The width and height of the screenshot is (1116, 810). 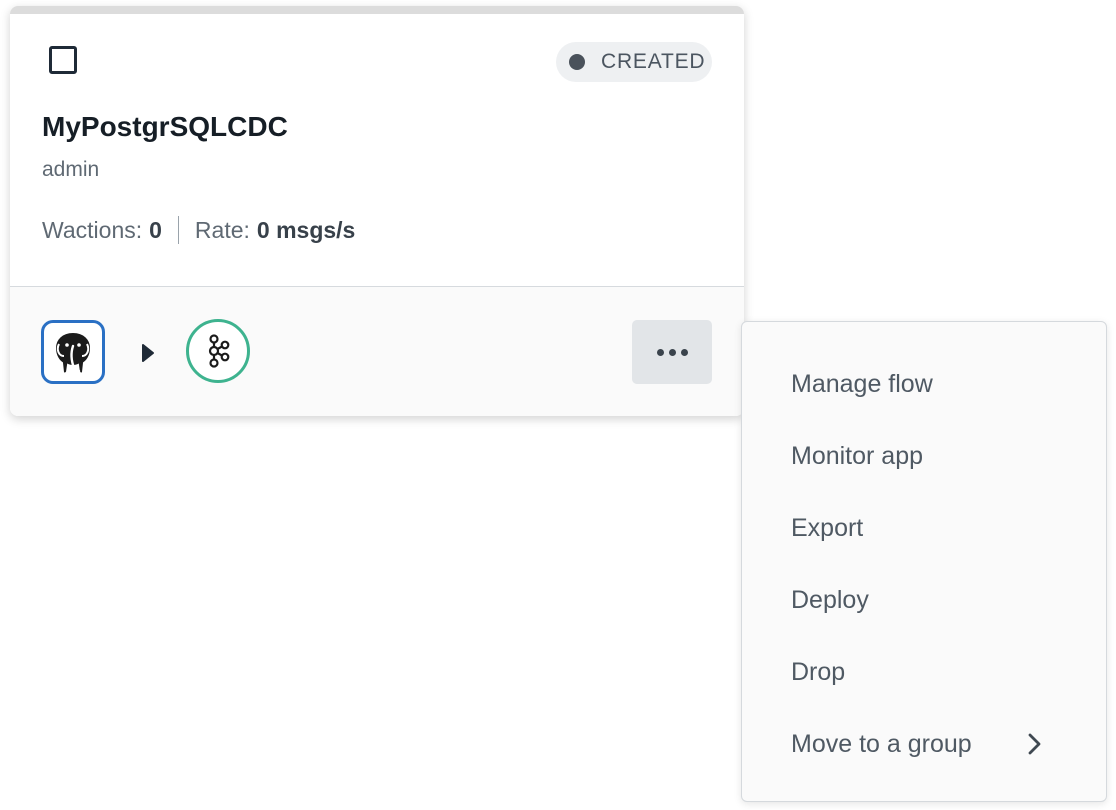 What do you see at coordinates (377, 10) in the screenshot?
I see `card-top-bar` at bounding box center [377, 10].